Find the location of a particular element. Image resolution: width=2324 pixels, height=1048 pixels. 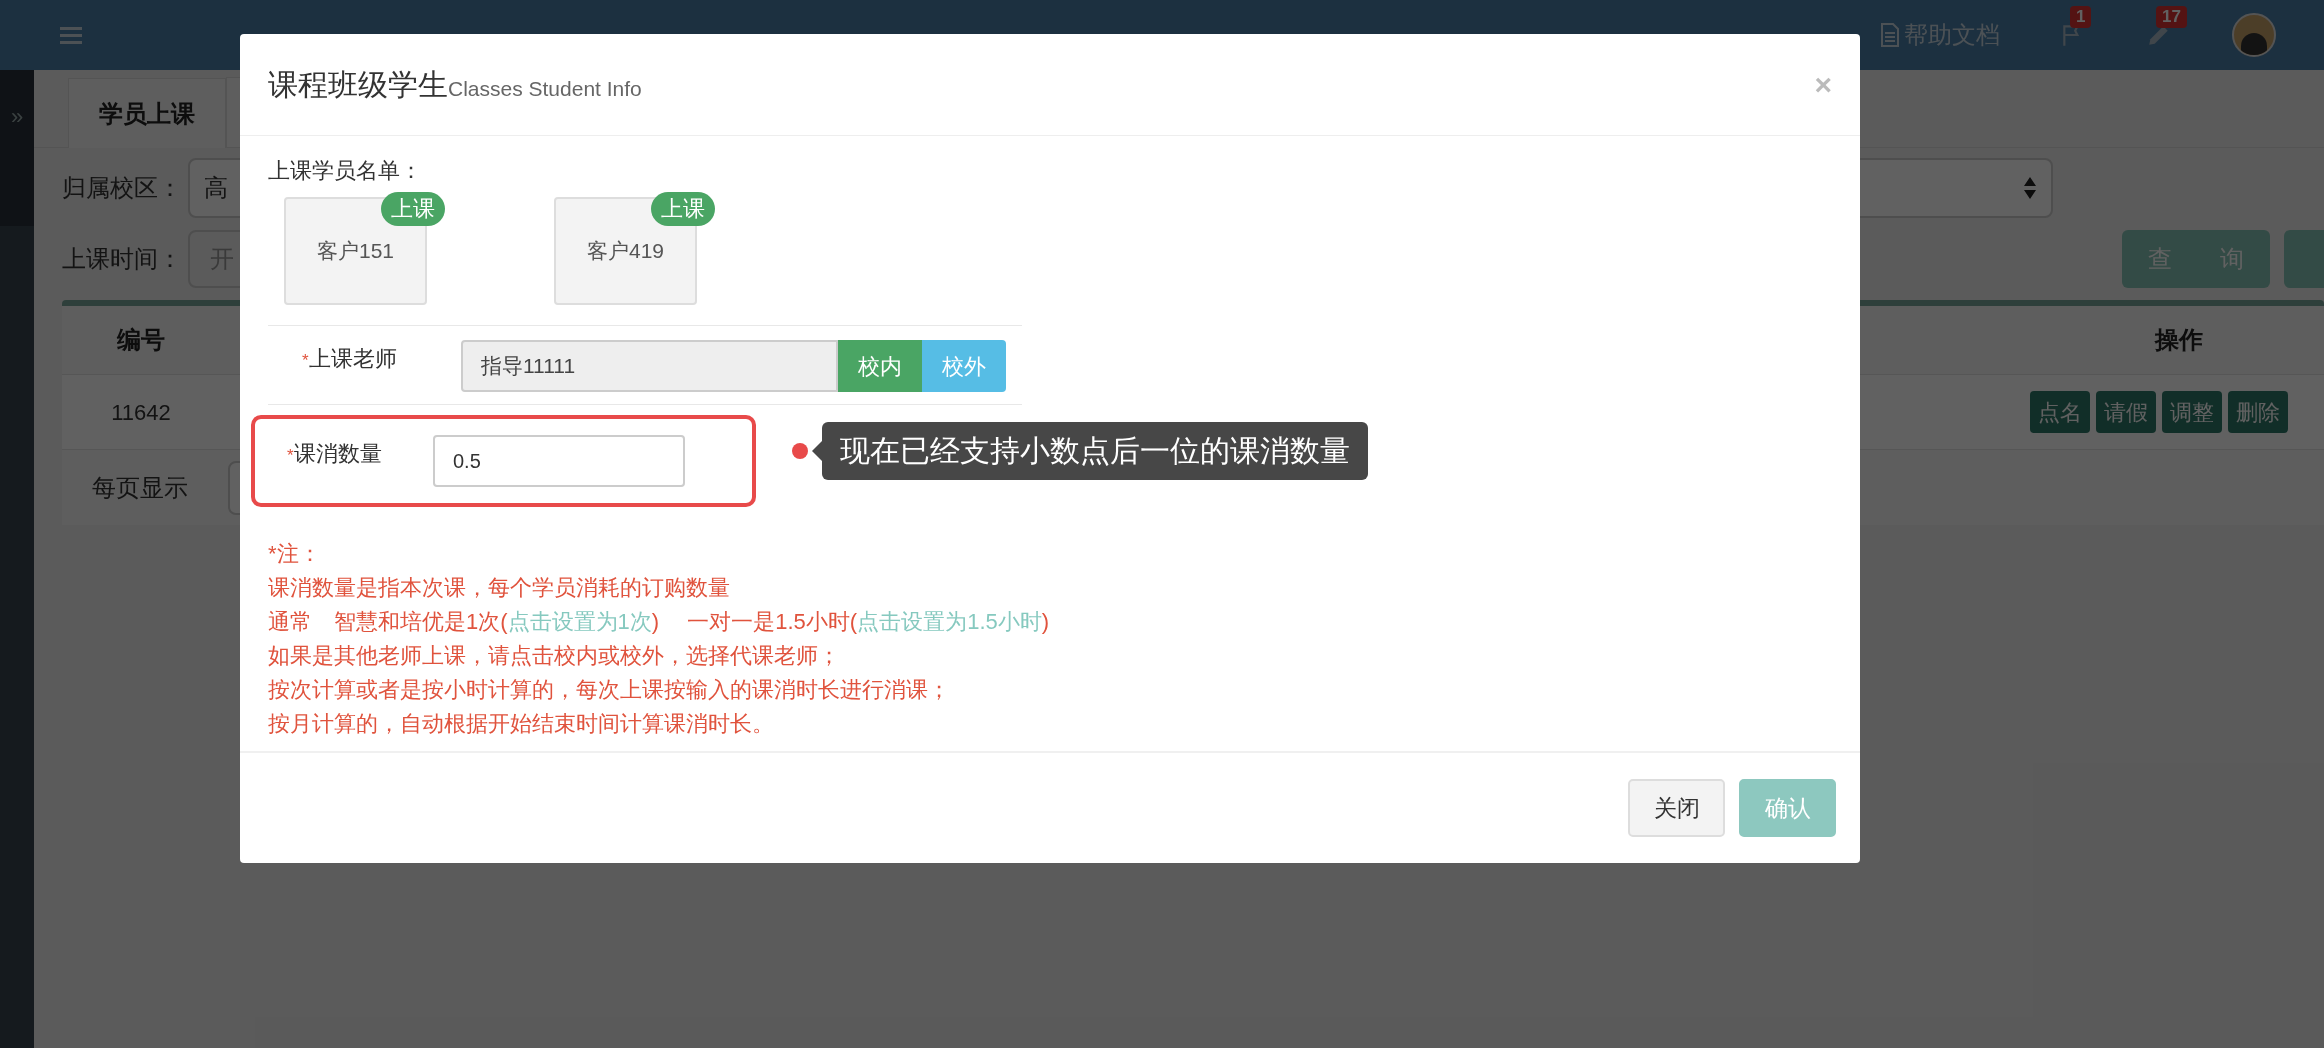

action-button is located at coordinates (2304, 259).